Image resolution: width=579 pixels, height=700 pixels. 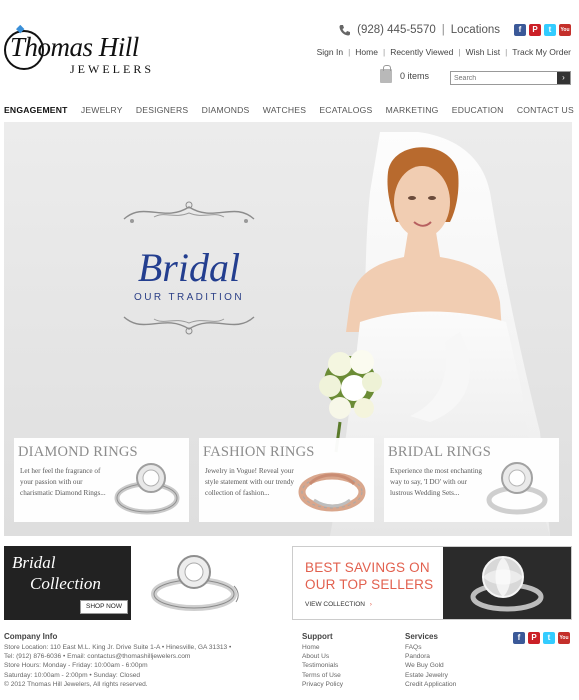 What do you see at coordinates (345, 110) in the screenshot?
I see `nav-ecatalogs: ECATALOGS` at bounding box center [345, 110].